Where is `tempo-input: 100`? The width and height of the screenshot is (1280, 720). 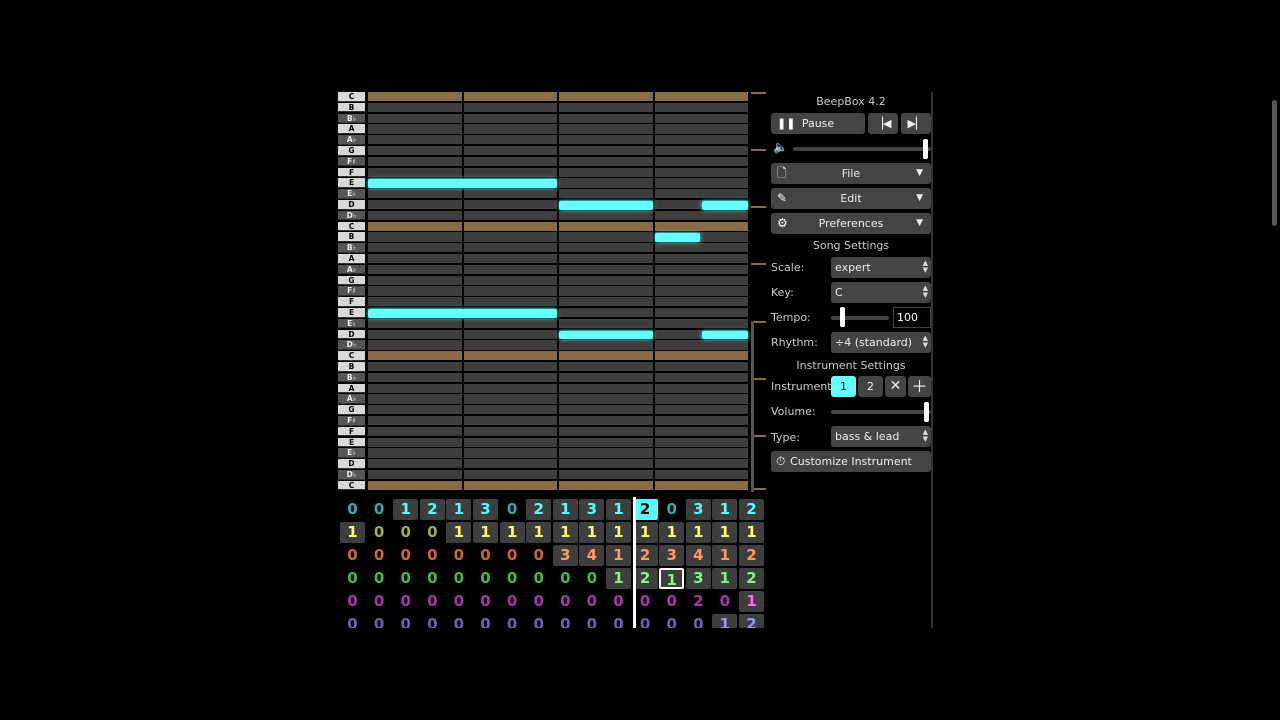 tempo-input: 100 is located at coordinates (912, 317).